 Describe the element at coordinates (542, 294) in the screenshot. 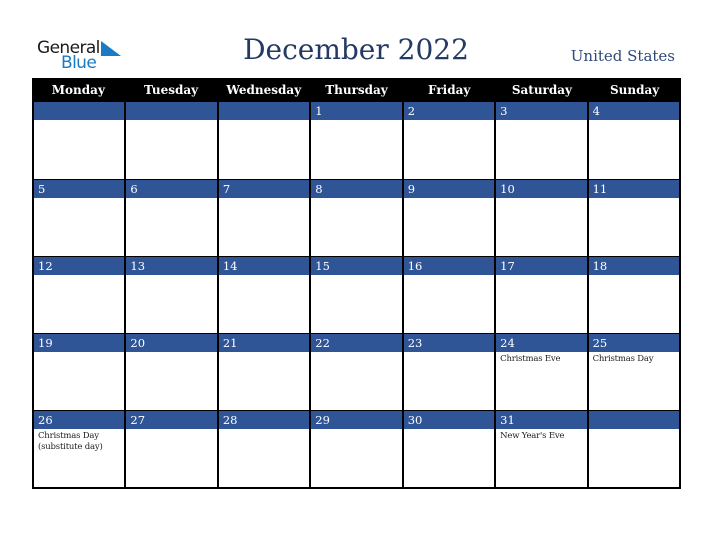

I see `day-cell: 17` at that location.